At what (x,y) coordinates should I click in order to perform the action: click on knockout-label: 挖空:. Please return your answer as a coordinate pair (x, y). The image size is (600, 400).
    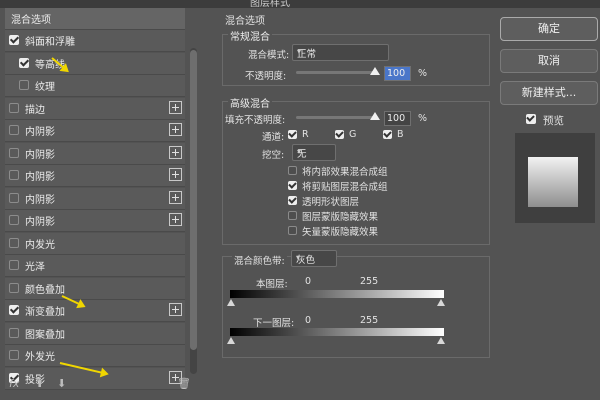
    Looking at the image, I should click on (273, 155).